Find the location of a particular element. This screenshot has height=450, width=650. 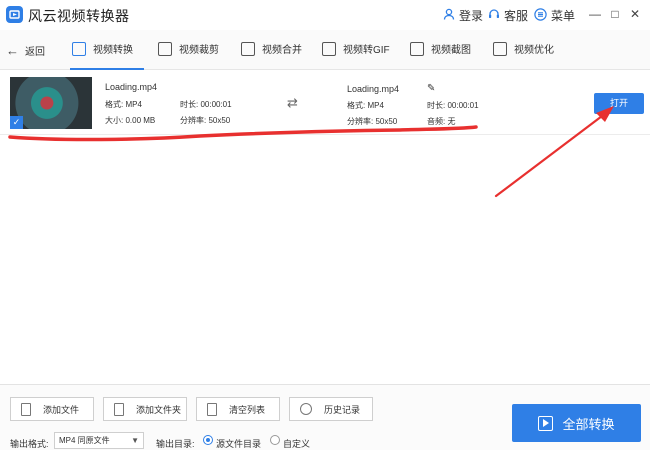

tab-video-crop: 视频裁剪 is located at coordinates (188, 48).